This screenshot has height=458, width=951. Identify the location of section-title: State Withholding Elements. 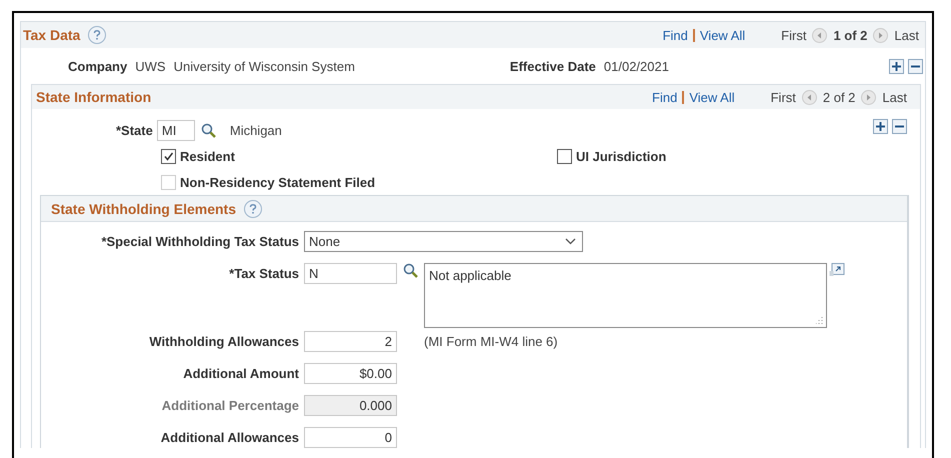
(143, 208).